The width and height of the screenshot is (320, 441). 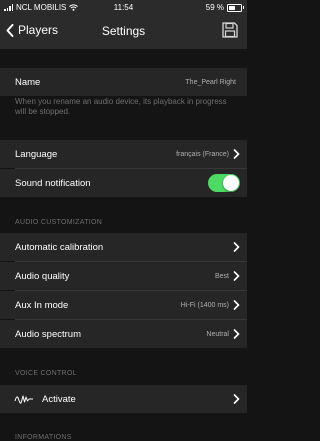 What do you see at coordinates (10, 30) in the screenshot?
I see `chevron-left-icon` at bounding box center [10, 30].